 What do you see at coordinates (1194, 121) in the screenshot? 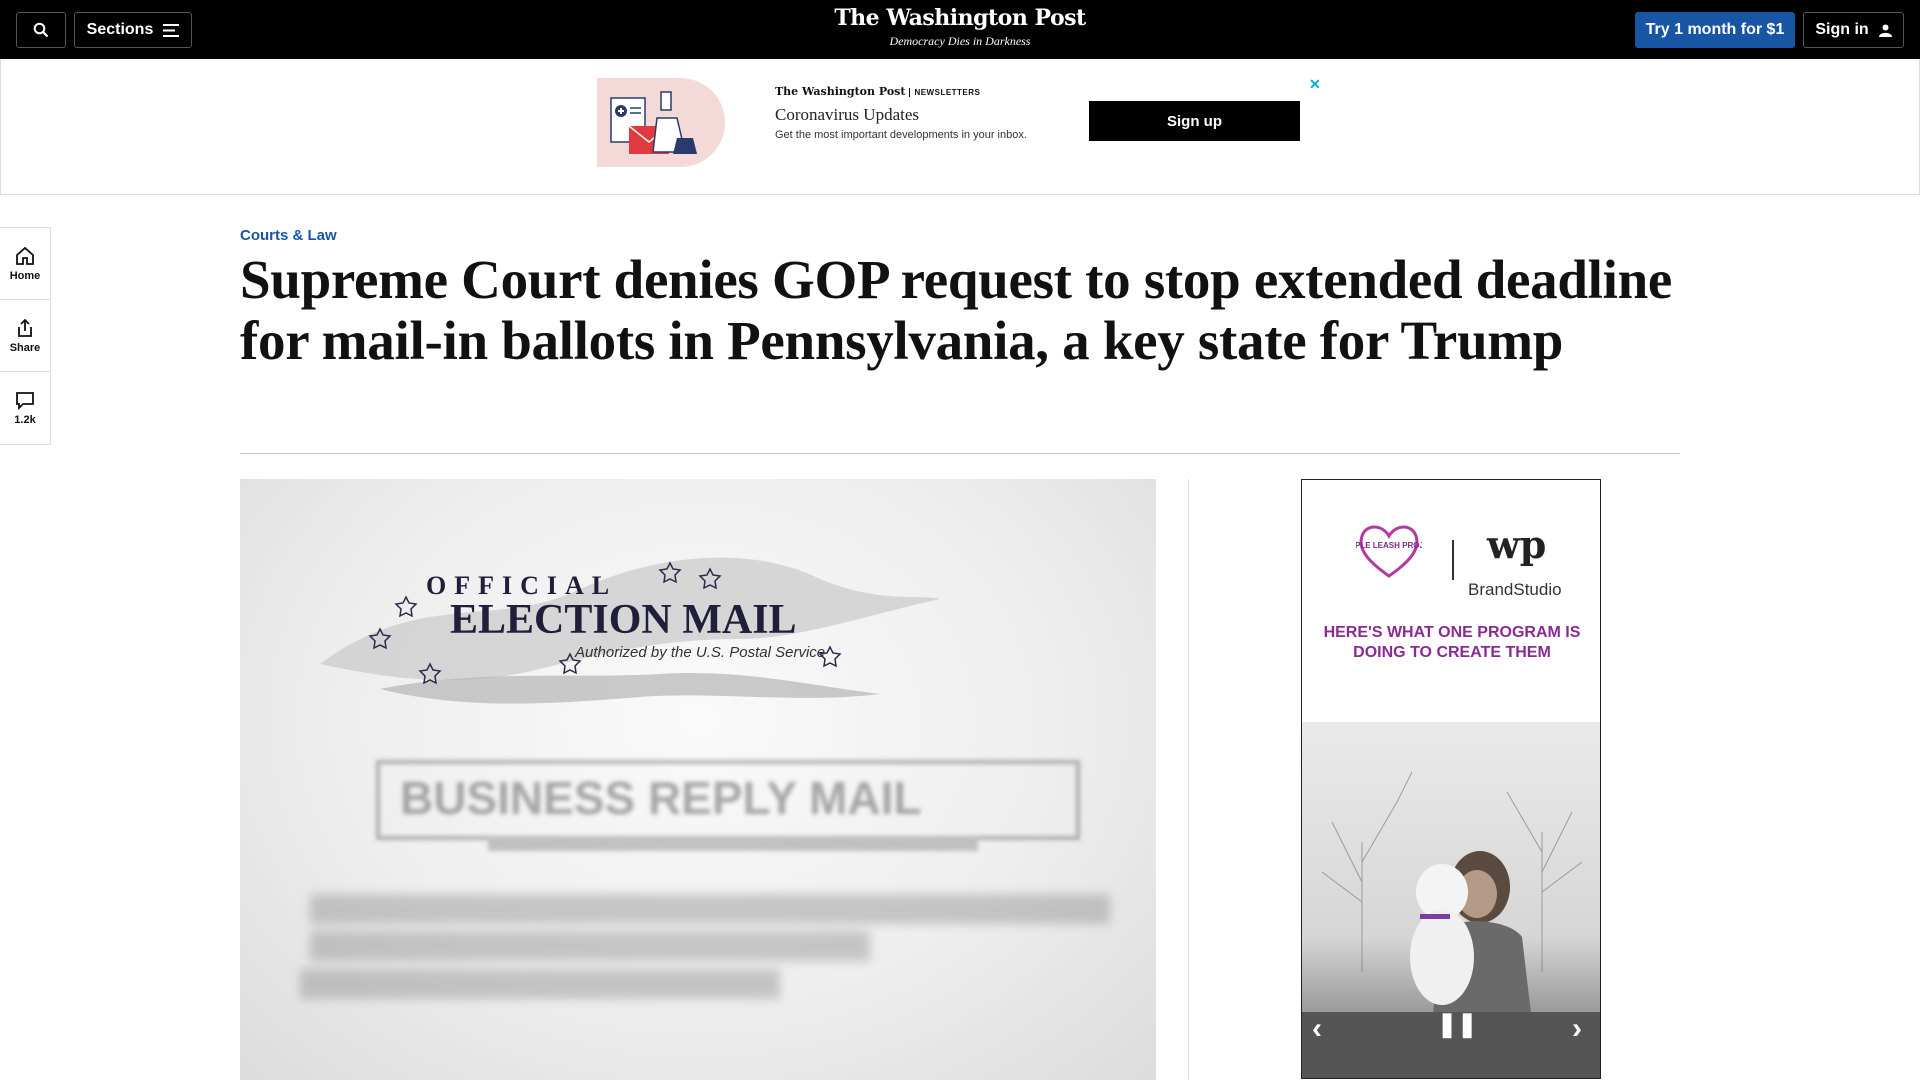
I see `newsletter-signup-button: Sign up` at bounding box center [1194, 121].